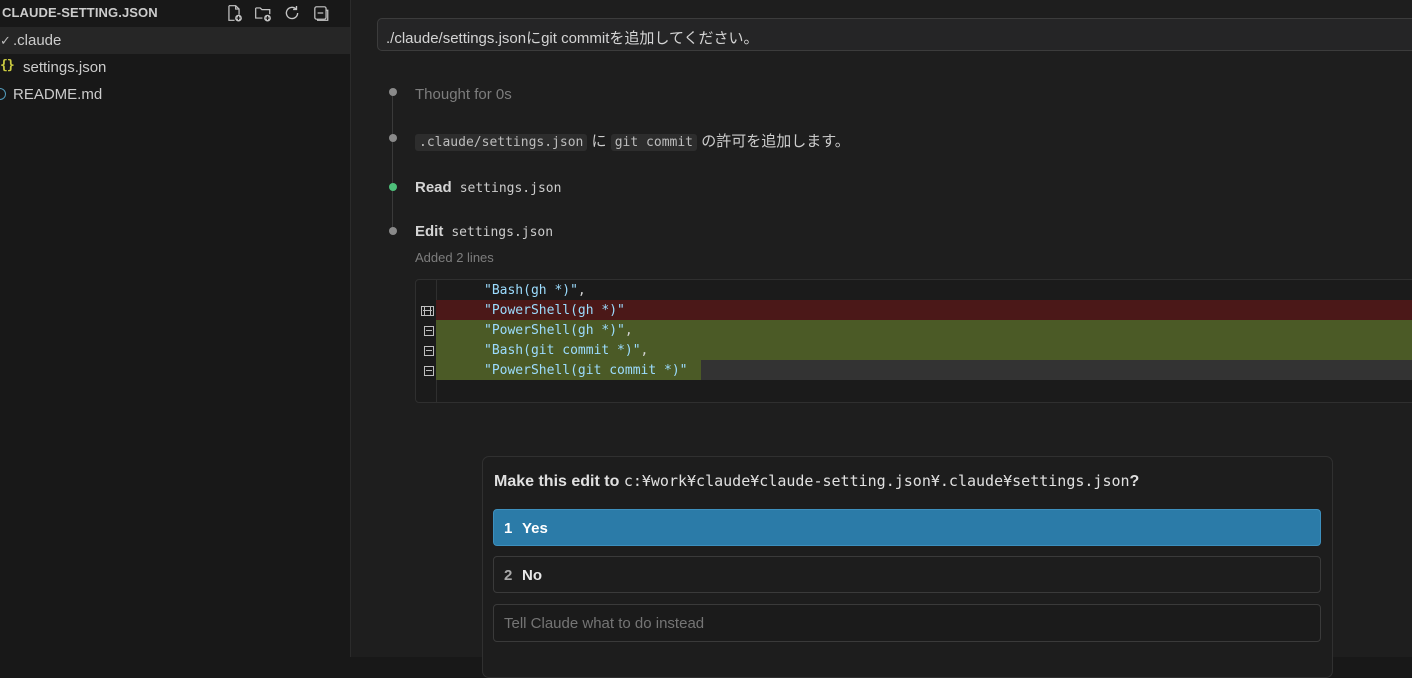 The height and width of the screenshot is (678, 1412). Describe the element at coordinates (7, 65) in the screenshot. I see `json-file-icon: {}` at that location.